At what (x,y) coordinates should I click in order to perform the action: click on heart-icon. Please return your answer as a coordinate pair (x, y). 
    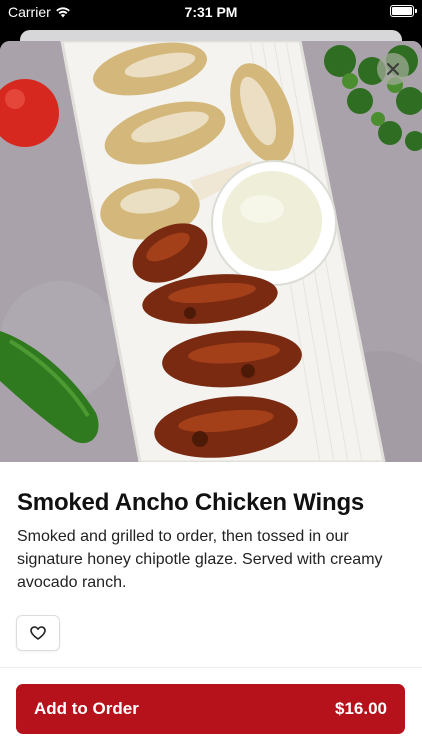
    Looking at the image, I should click on (38, 633).